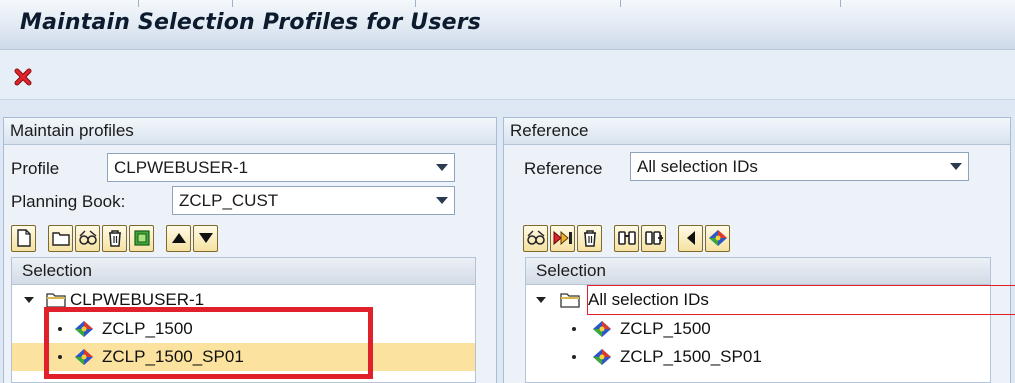  Describe the element at coordinates (507, 75) in the screenshot. I see `application-toolbar` at that location.